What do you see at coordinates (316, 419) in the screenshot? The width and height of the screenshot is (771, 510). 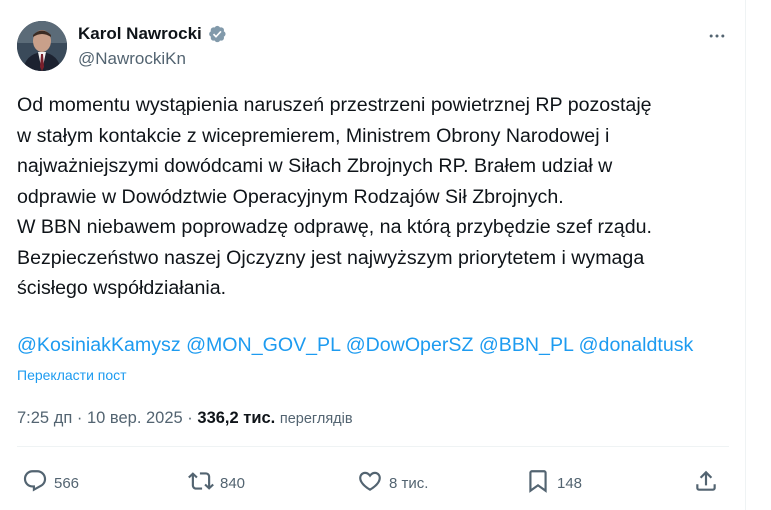 I see `views-label: переглядів` at bounding box center [316, 419].